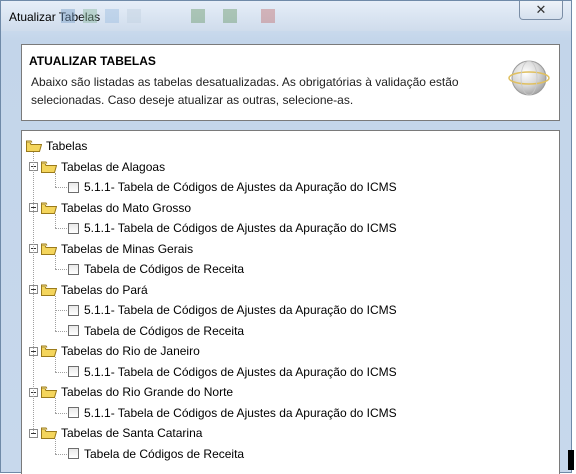 The image size is (576, 474). I want to click on group-label: Tabelas de Santa Catarina, so click(132, 433).